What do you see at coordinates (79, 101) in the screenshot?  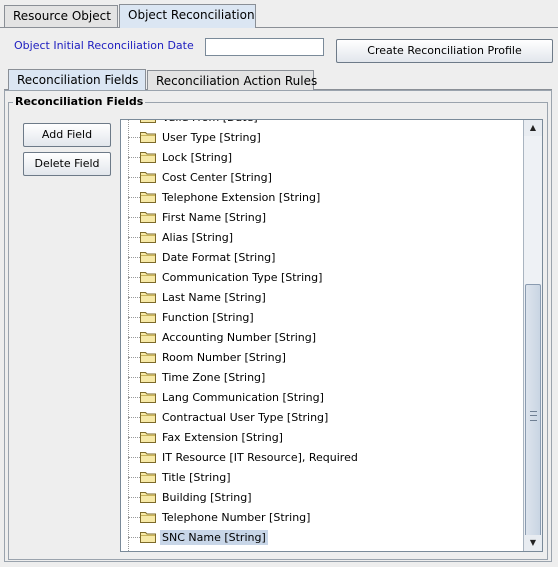 I see `group-title: Reconciliation Fields` at bounding box center [79, 101].